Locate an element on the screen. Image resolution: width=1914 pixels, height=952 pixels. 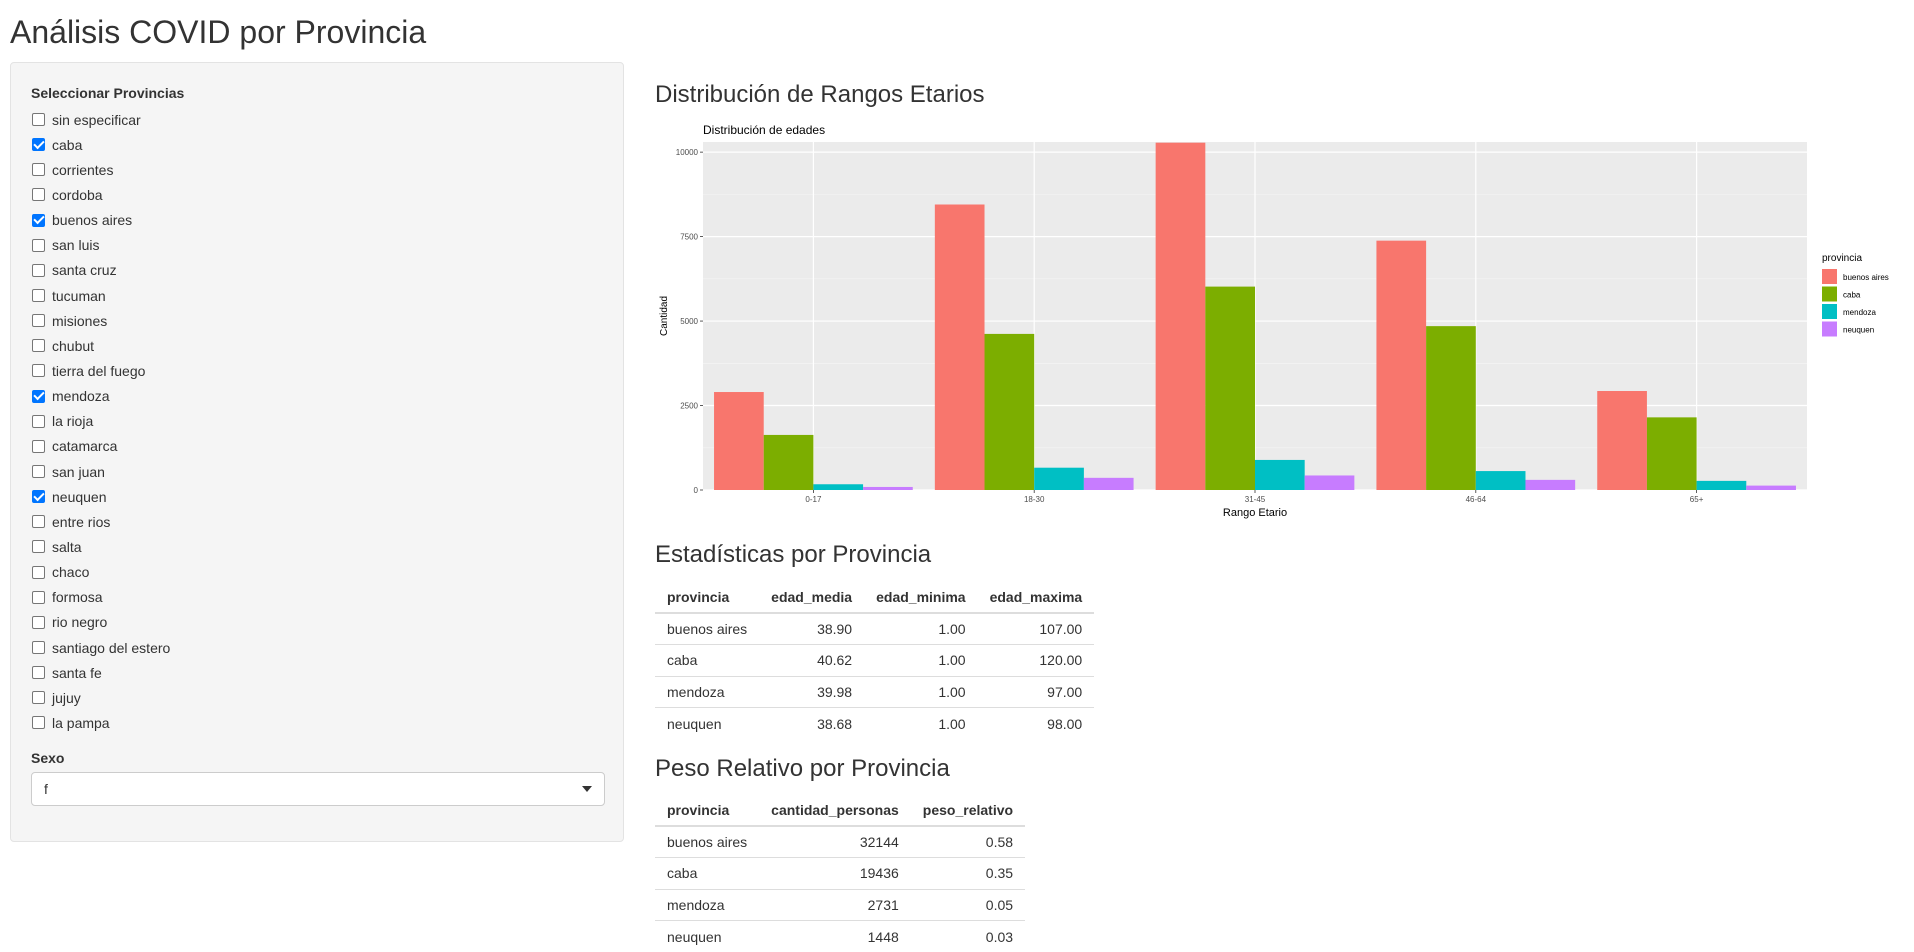
province-checkbox-jujuy: jujuy is located at coordinates (317, 697).